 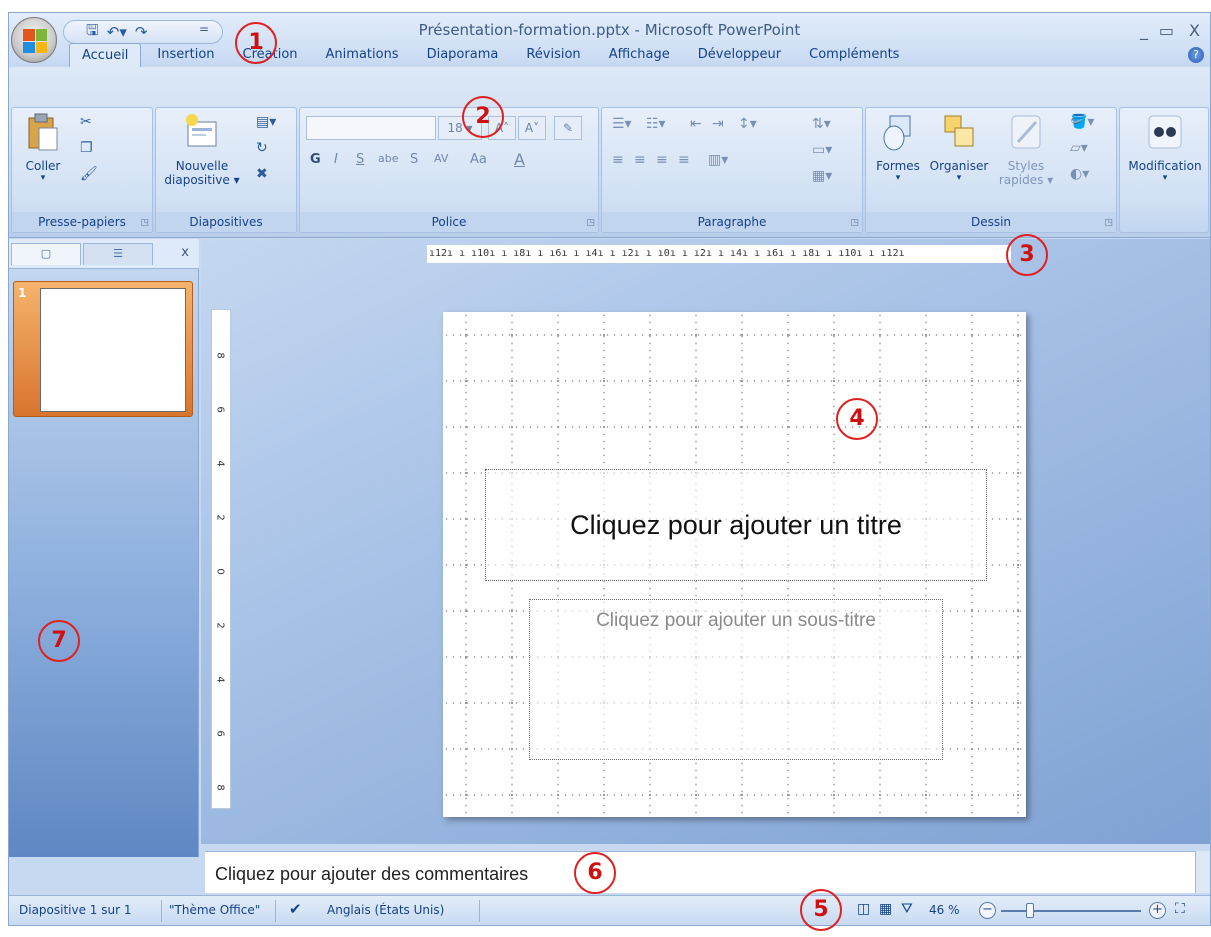 I want to click on slide-thumbnail-preview, so click(x=113, y=350).